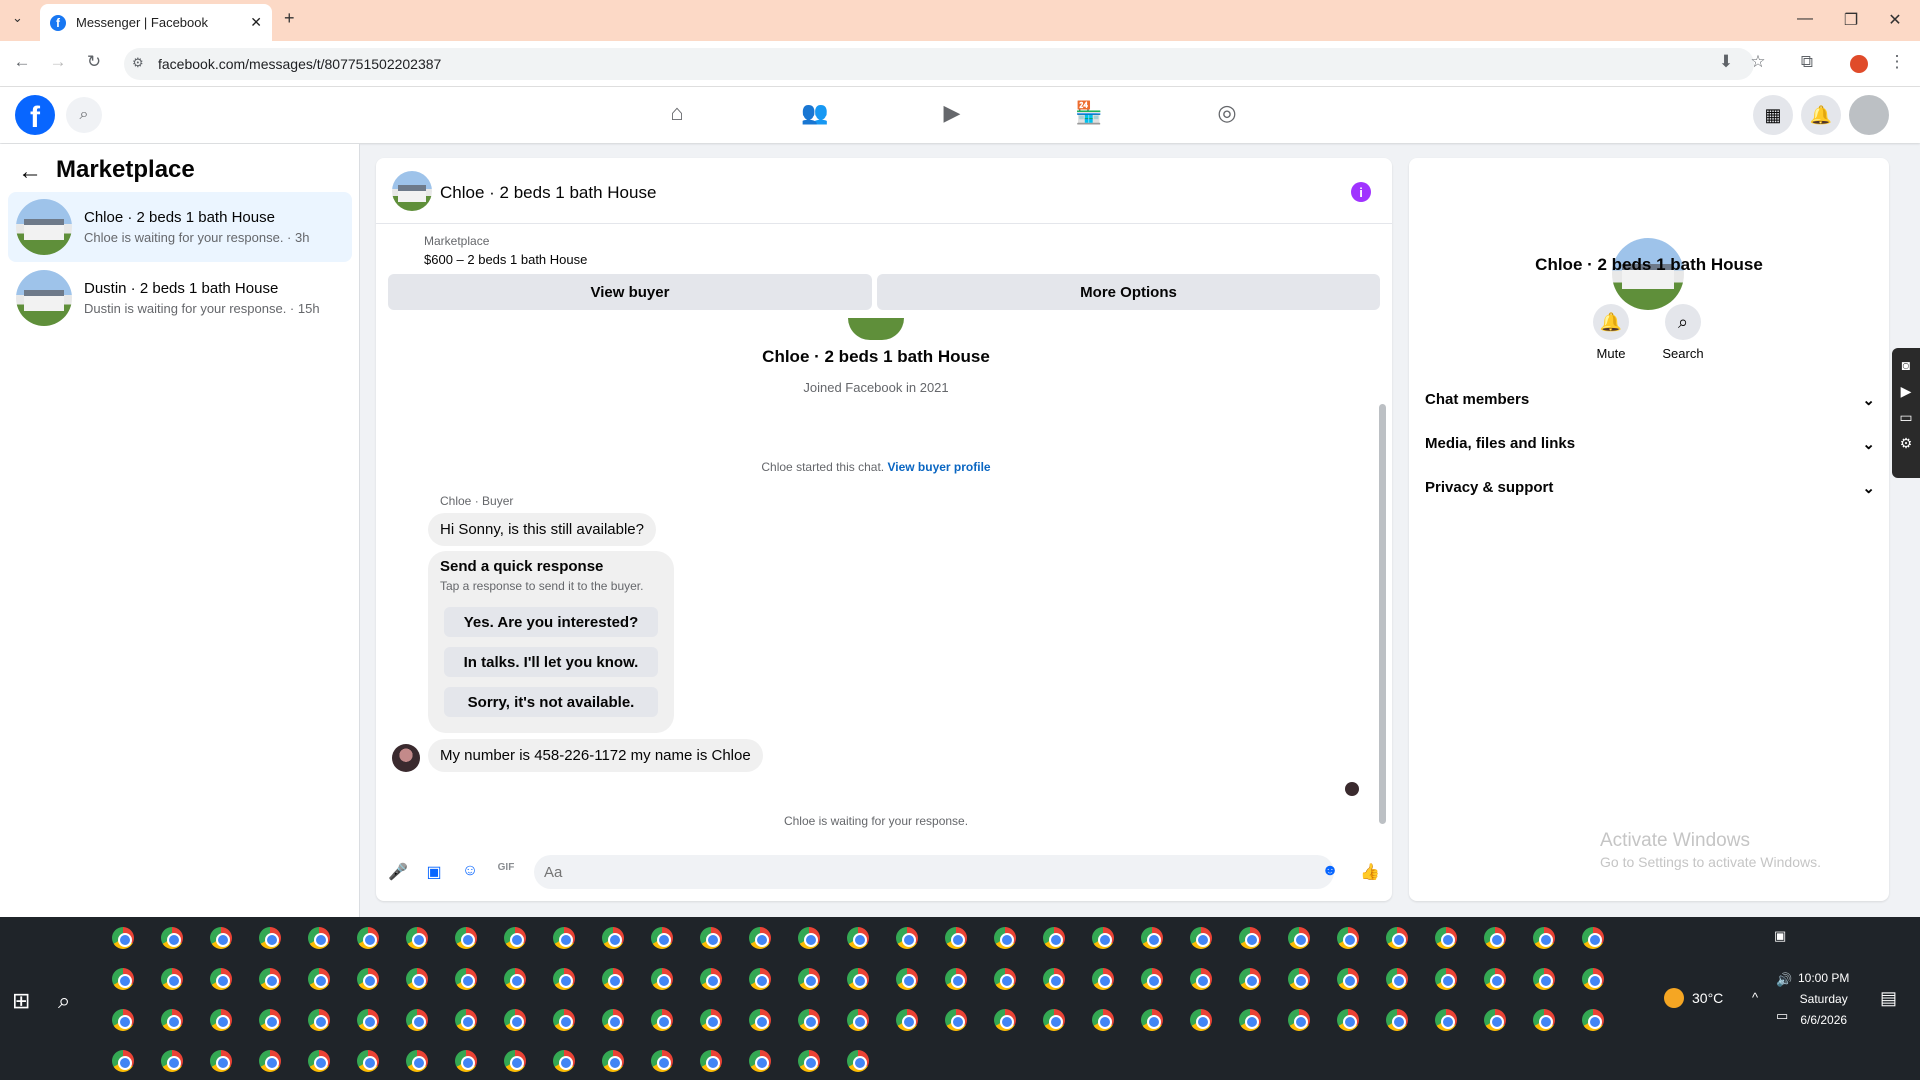 This screenshot has height=1080, width=1920. What do you see at coordinates (506, 872) in the screenshot?
I see `gif-icon: GIF` at bounding box center [506, 872].